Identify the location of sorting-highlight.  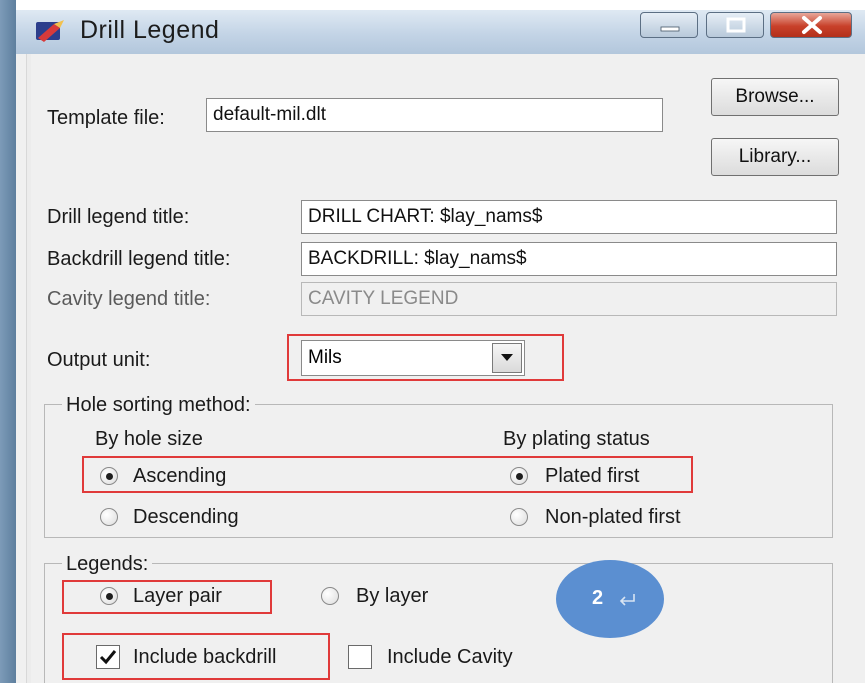
(387, 474).